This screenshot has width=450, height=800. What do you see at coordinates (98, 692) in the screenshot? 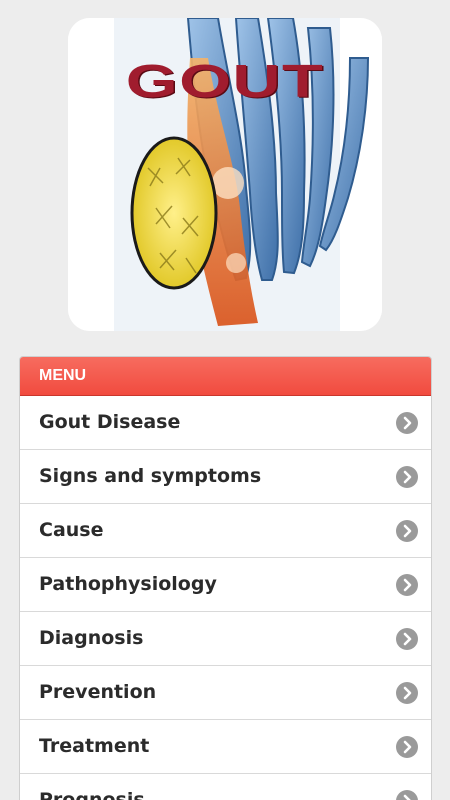
I see `menu-item-label: Prevention` at bounding box center [98, 692].